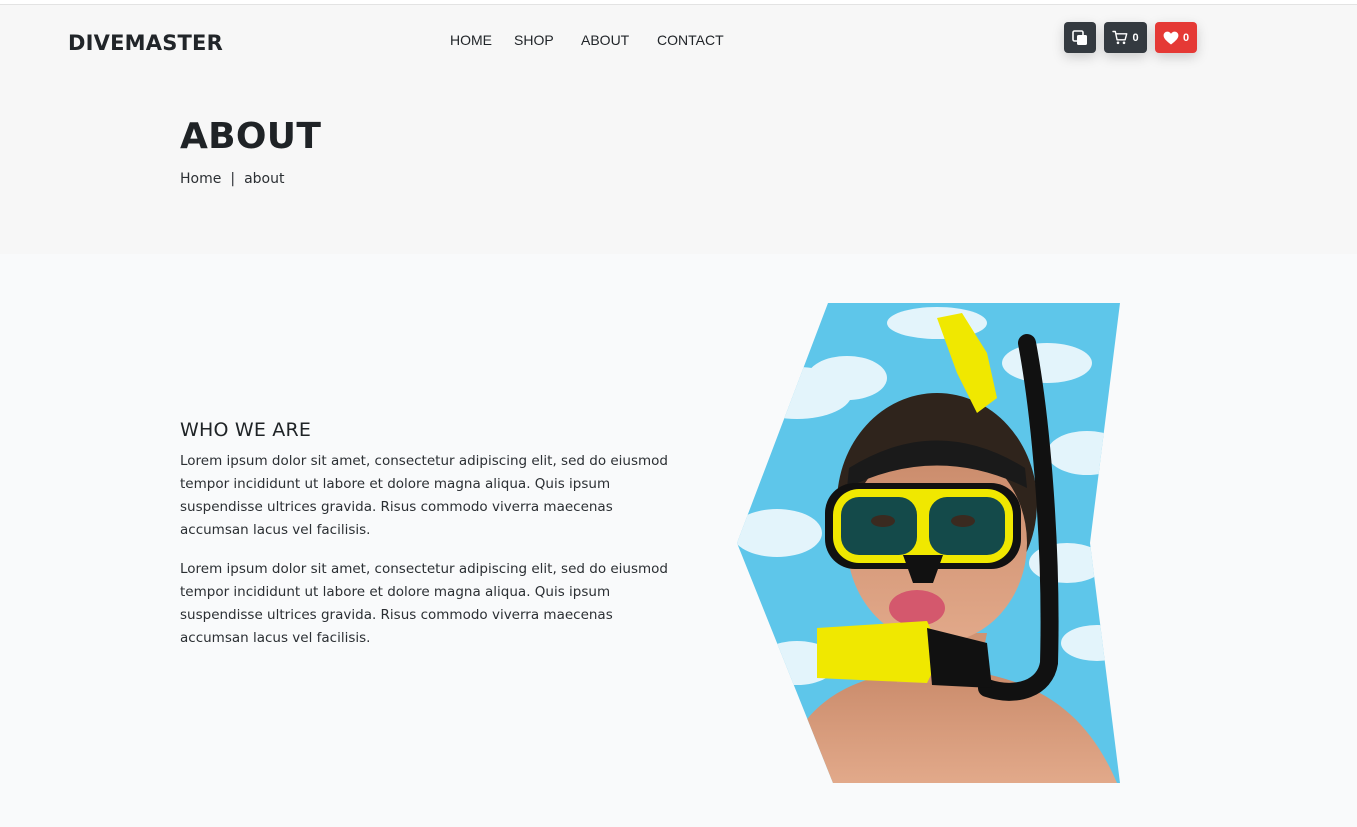  What do you see at coordinates (251, 136) in the screenshot?
I see `page-title: ABOUT` at bounding box center [251, 136].